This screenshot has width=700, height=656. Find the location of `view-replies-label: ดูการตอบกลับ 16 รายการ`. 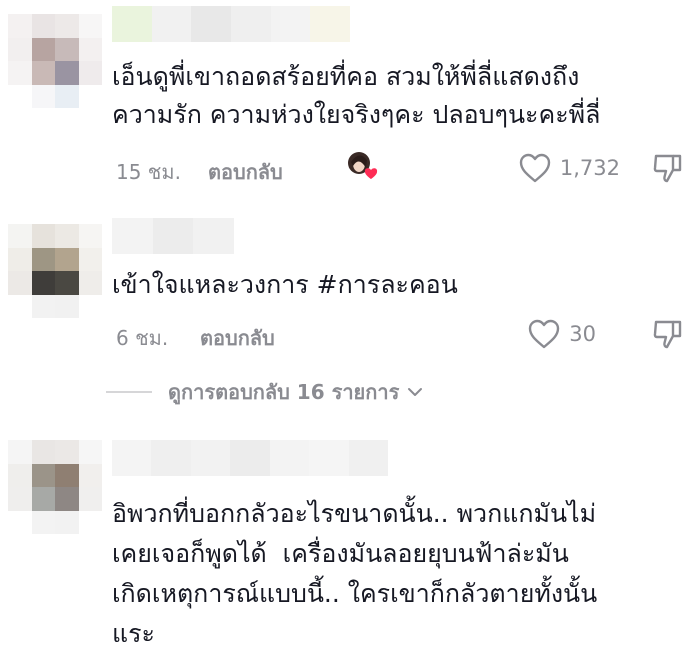

view-replies-label: ดูการตอบกลับ 16 รายการ is located at coordinates (284, 392).